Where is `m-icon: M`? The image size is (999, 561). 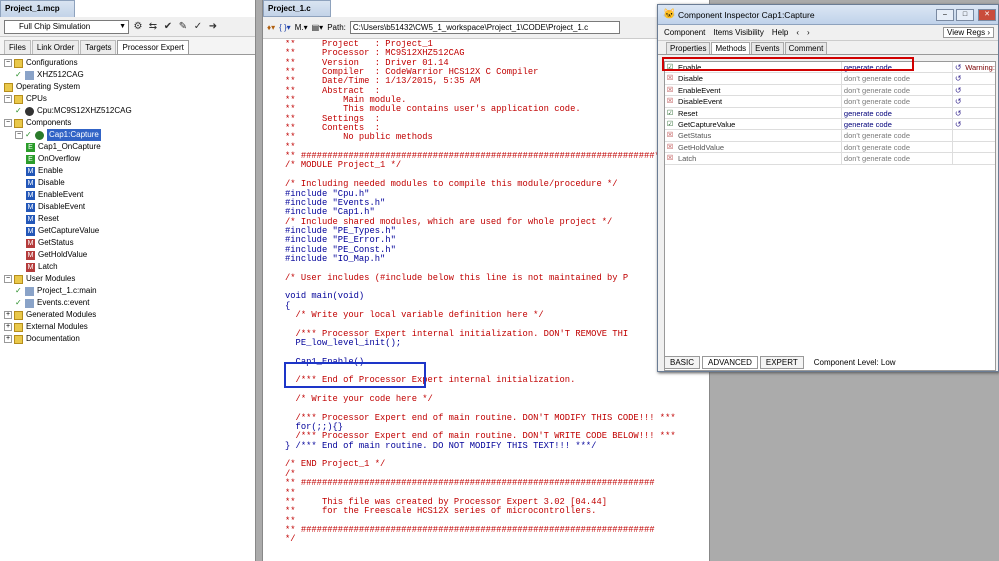
m-icon: M is located at coordinates (30, 231).